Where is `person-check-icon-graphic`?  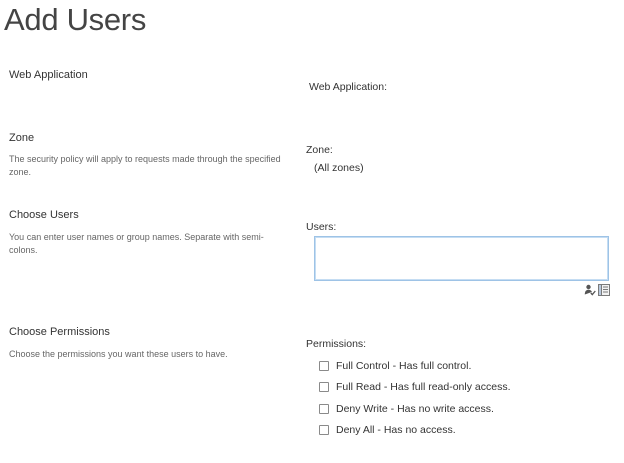
person-check-icon-graphic is located at coordinates (590, 290).